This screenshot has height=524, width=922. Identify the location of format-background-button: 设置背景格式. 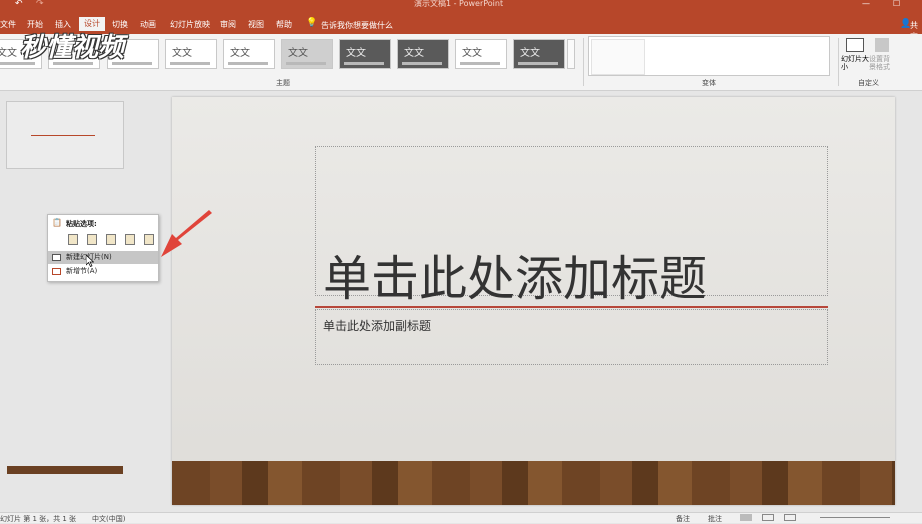
(882, 63).